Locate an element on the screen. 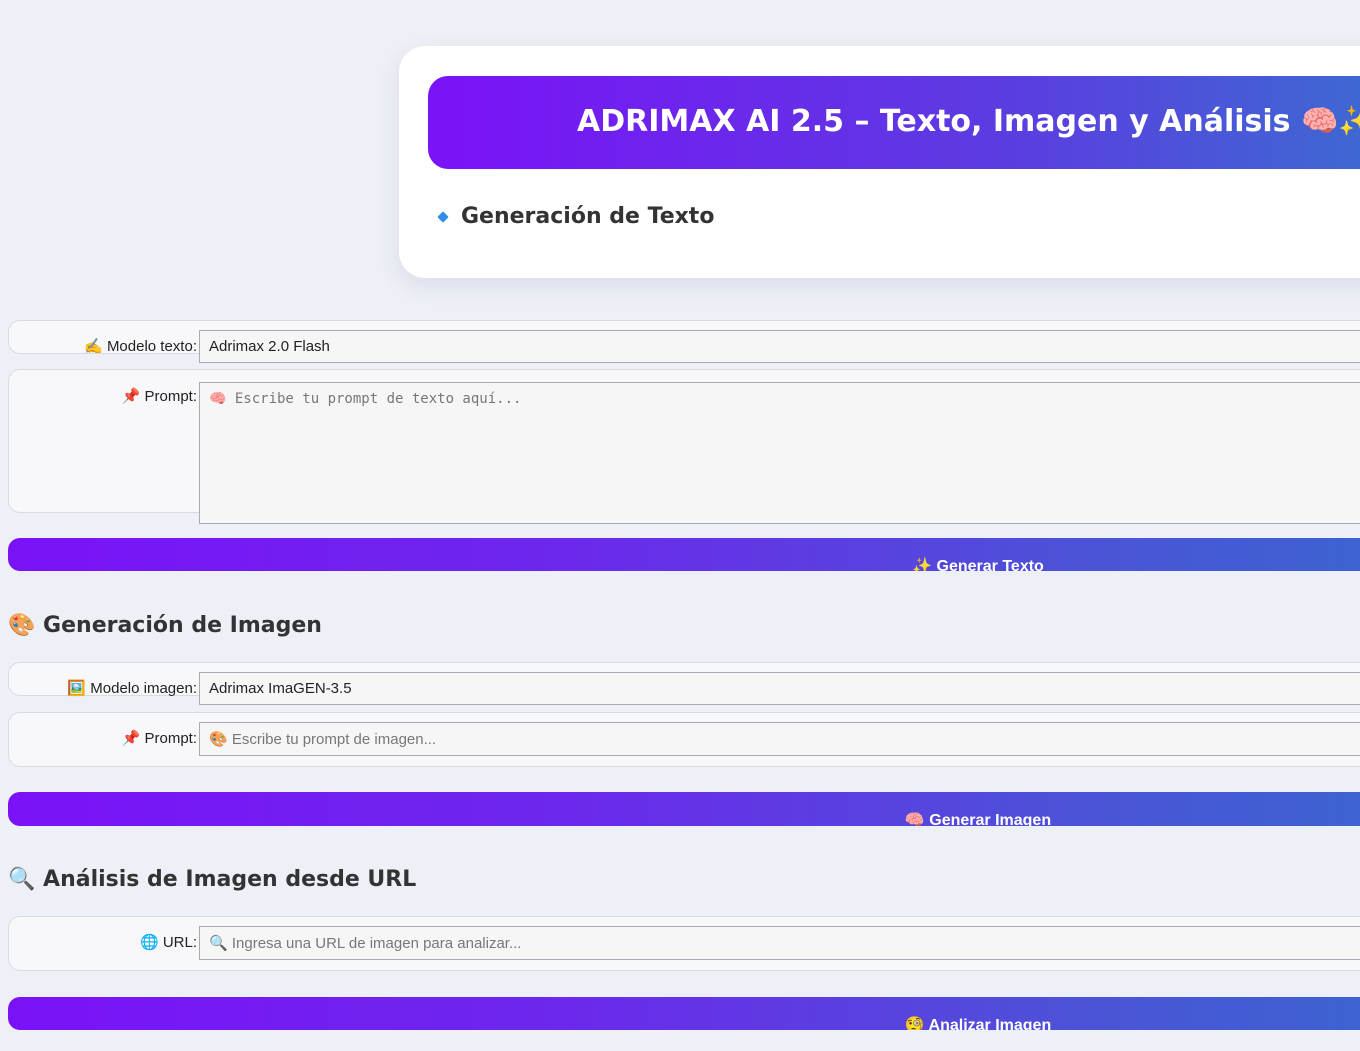  image-analysis-heading: 🔍 Análisis de Imagen desde URL is located at coordinates (212, 879).